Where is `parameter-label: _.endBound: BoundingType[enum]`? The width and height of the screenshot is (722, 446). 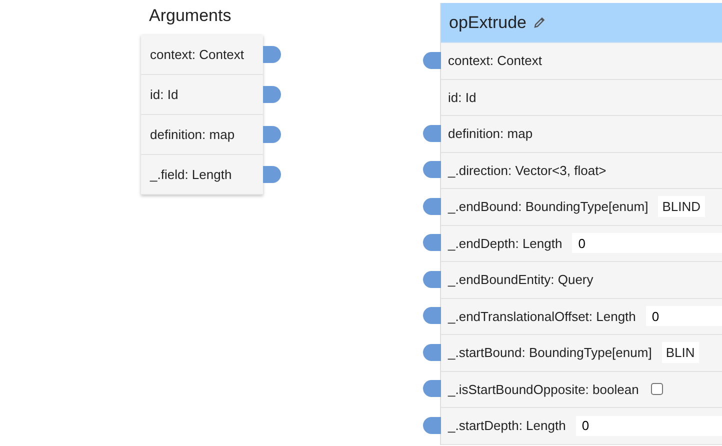
parameter-label: _.endBound: BoundingType[enum] is located at coordinates (548, 206).